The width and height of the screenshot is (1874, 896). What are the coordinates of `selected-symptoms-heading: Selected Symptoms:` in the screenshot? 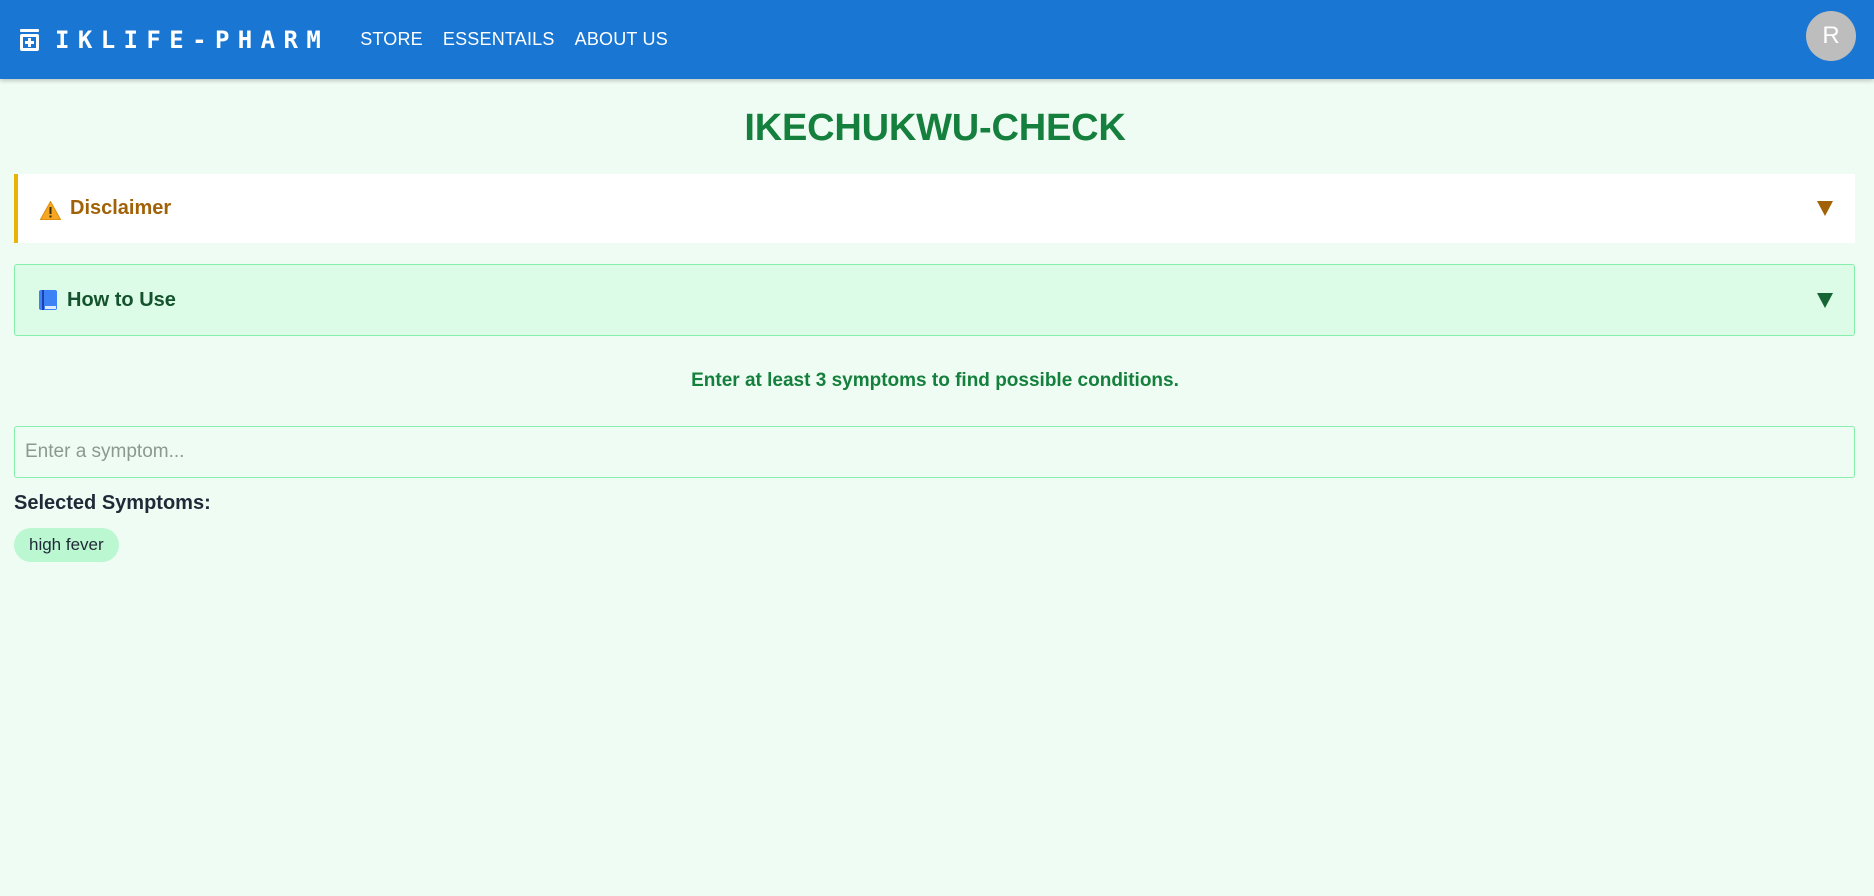 It's located at (112, 503).